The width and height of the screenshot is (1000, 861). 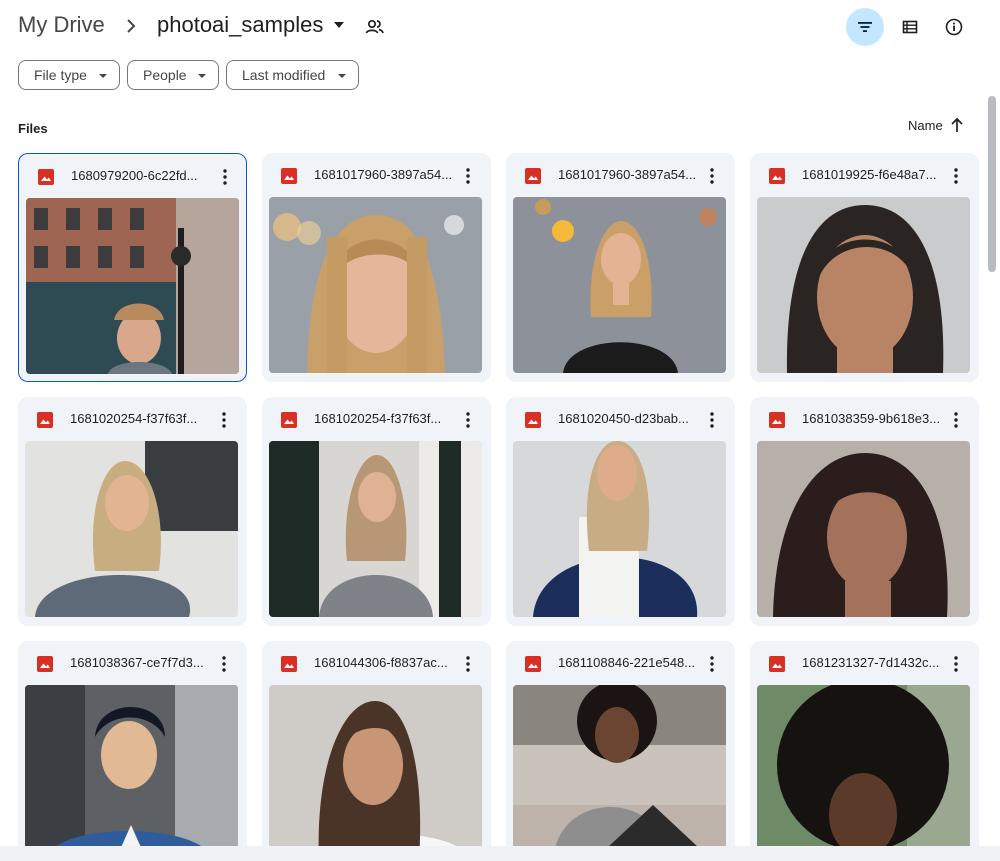 I want to click on list-view-icon, so click(x=910, y=27).